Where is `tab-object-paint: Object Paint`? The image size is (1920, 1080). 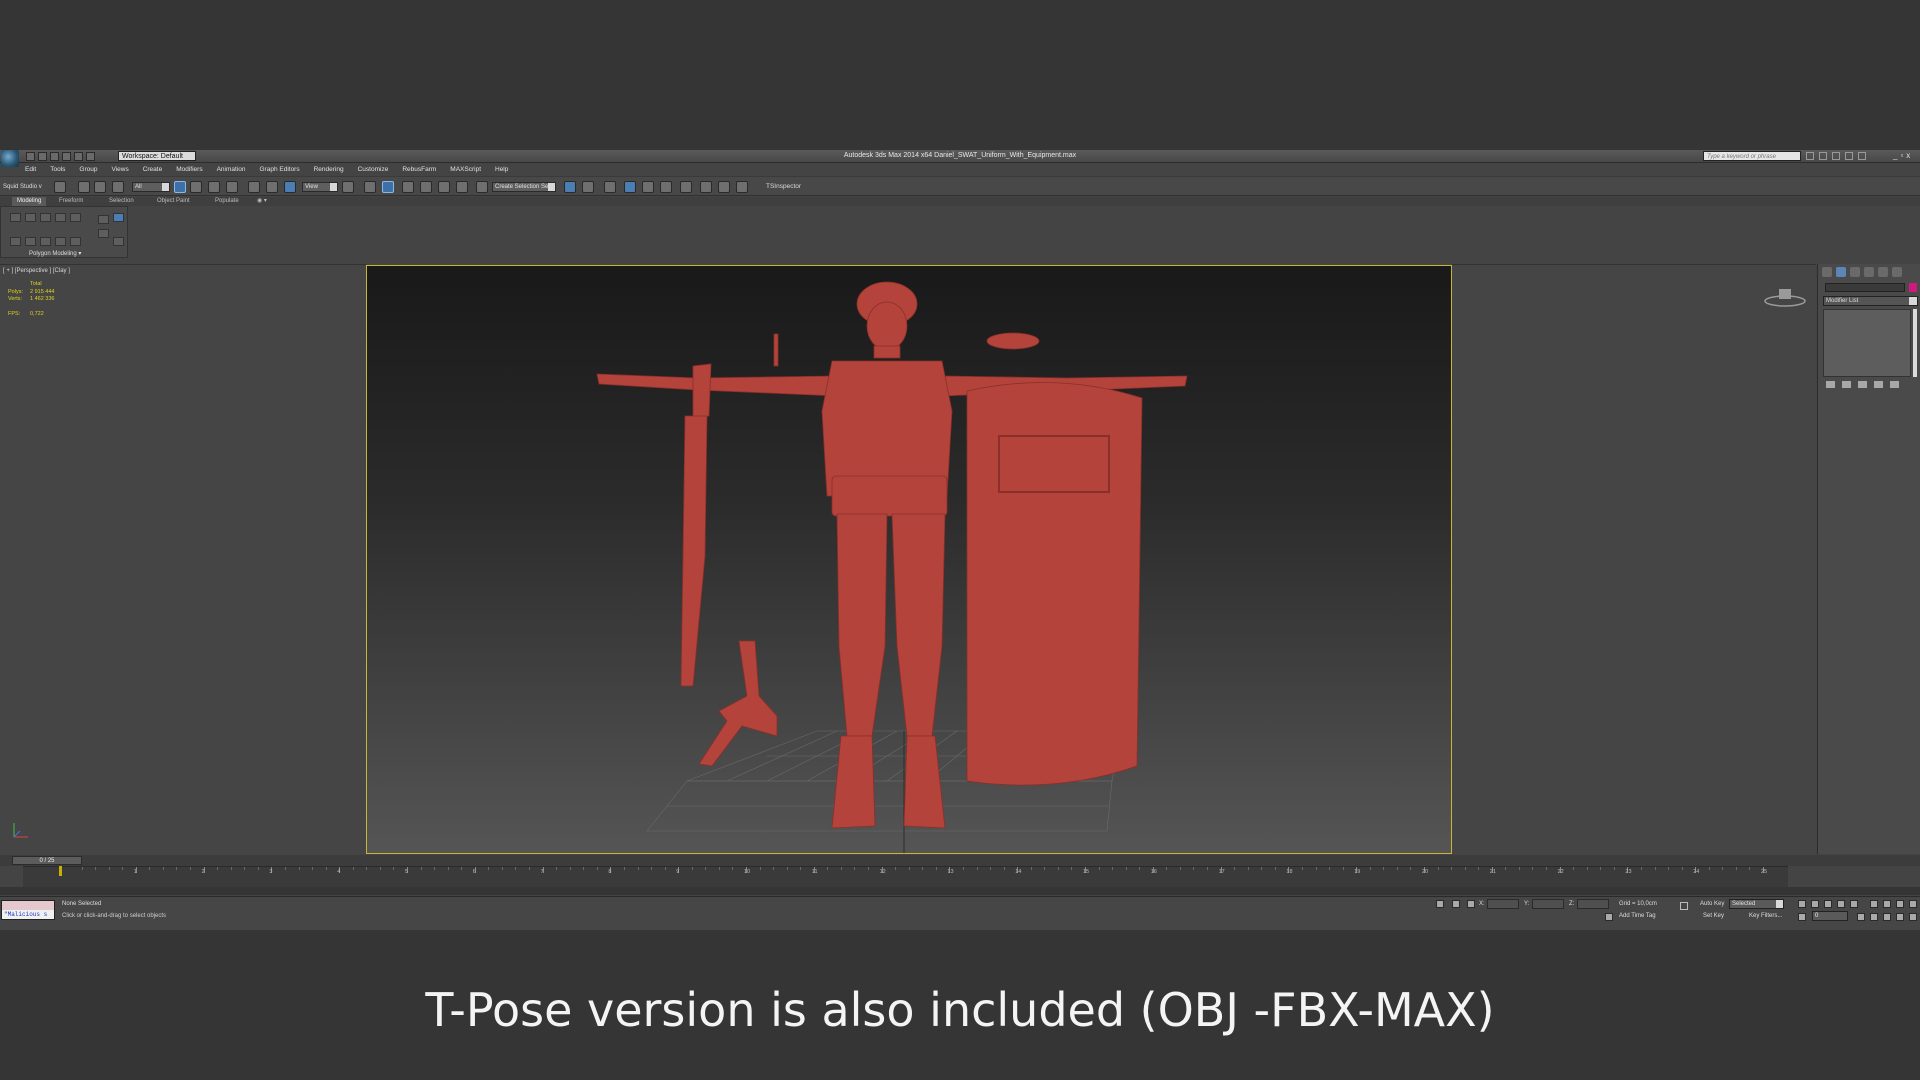
tab-object-paint: Object Paint is located at coordinates (173, 201).